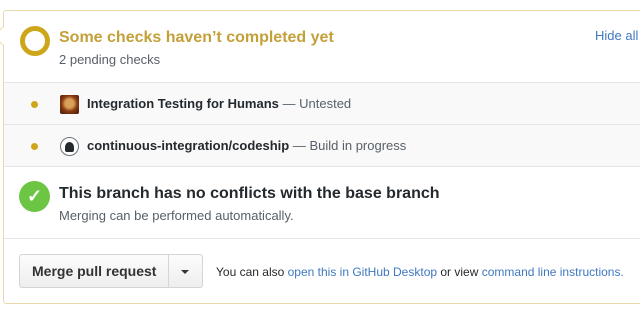 The image size is (640, 313). Describe the element at coordinates (110, 59) in the screenshot. I see `checks-status-subtitle: 2 pending checks` at that location.